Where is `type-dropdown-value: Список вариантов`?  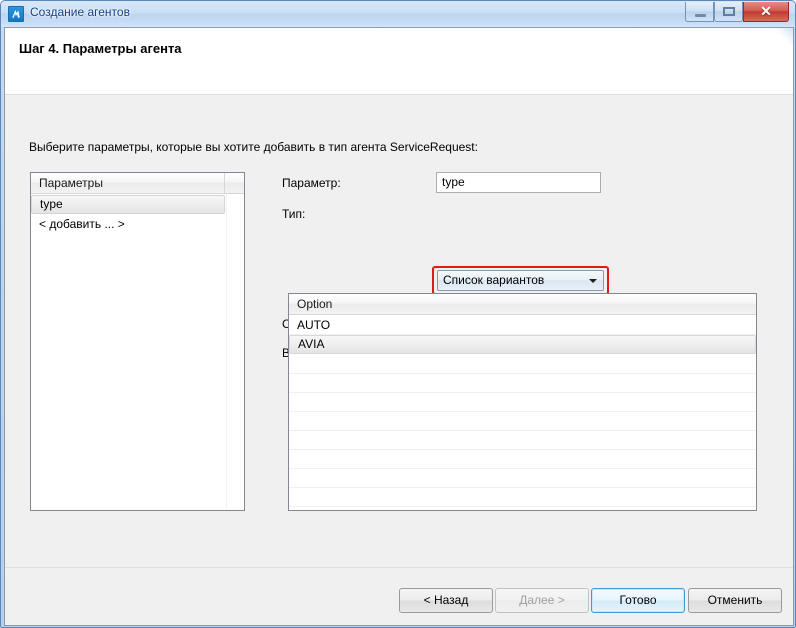
type-dropdown-value: Список вариантов is located at coordinates (494, 280).